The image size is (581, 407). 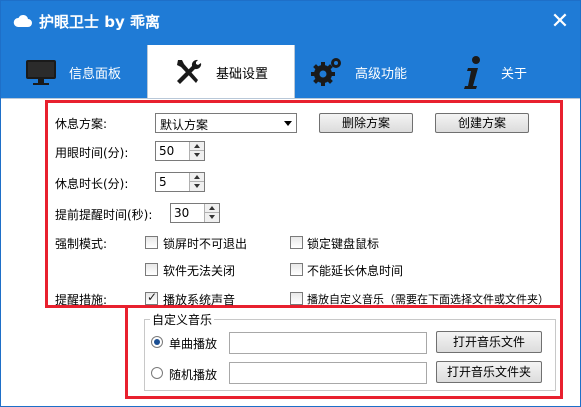 What do you see at coordinates (182, 213) in the screenshot?
I see `advance-time-value: 30` at bounding box center [182, 213].